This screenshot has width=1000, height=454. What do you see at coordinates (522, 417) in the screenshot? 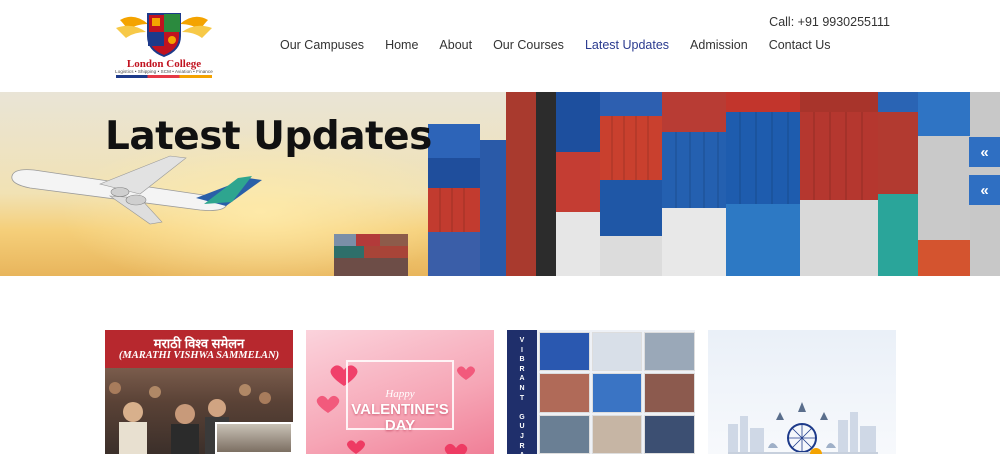
I see `vertical-letter: G` at bounding box center [522, 417].